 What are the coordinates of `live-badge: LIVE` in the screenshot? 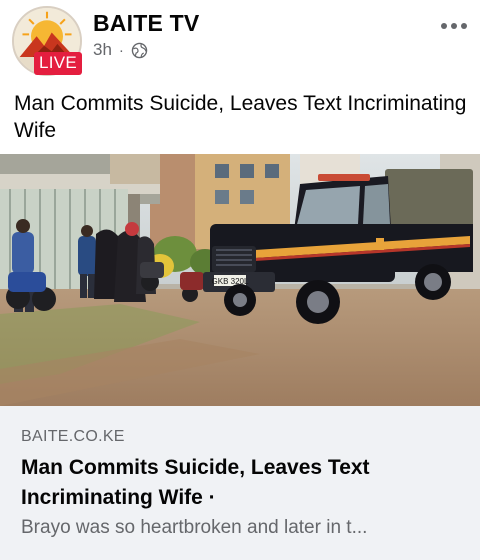 It's located at (58, 63).